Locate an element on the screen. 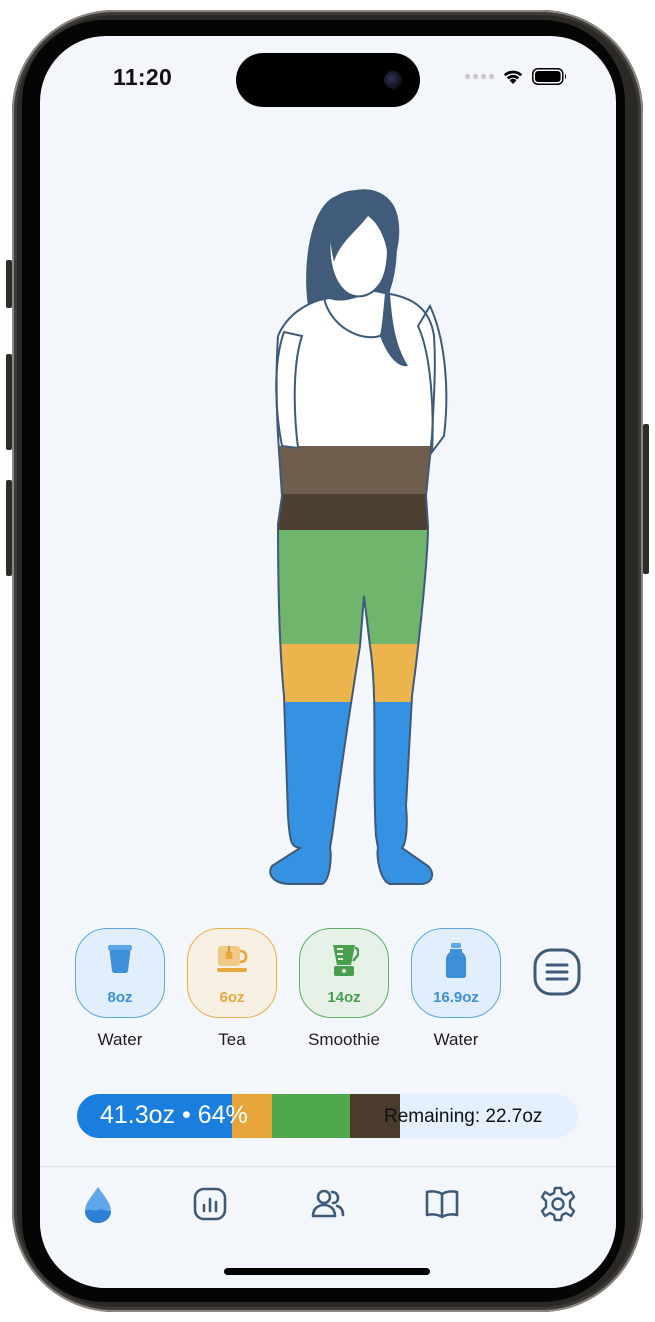 This screenshot has height=1322, width=655. battery-icon is located at coordinates (549, 76).